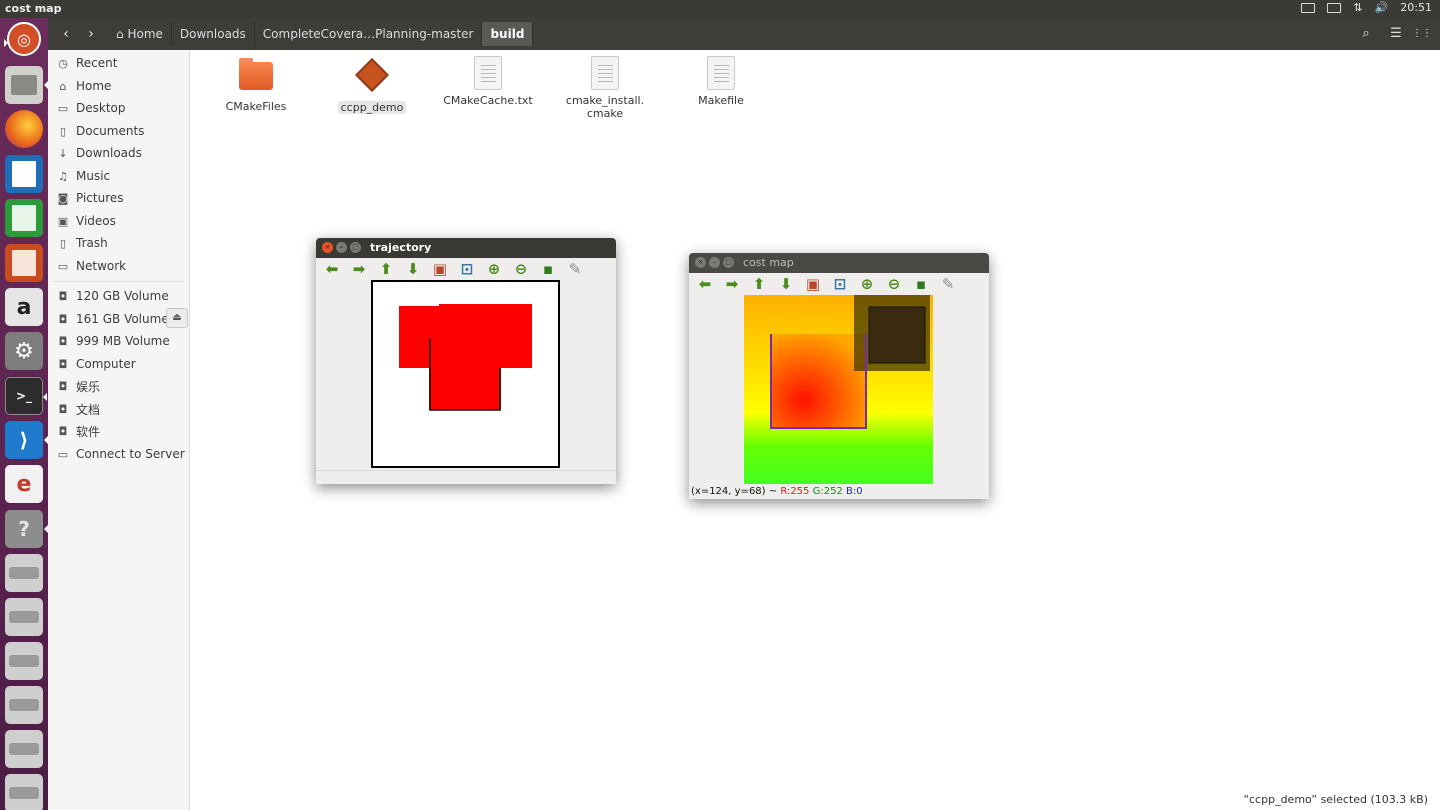 The width and height of the screenshot is (1440, 810). I want to click on costmap-plot, so click(838, 389).